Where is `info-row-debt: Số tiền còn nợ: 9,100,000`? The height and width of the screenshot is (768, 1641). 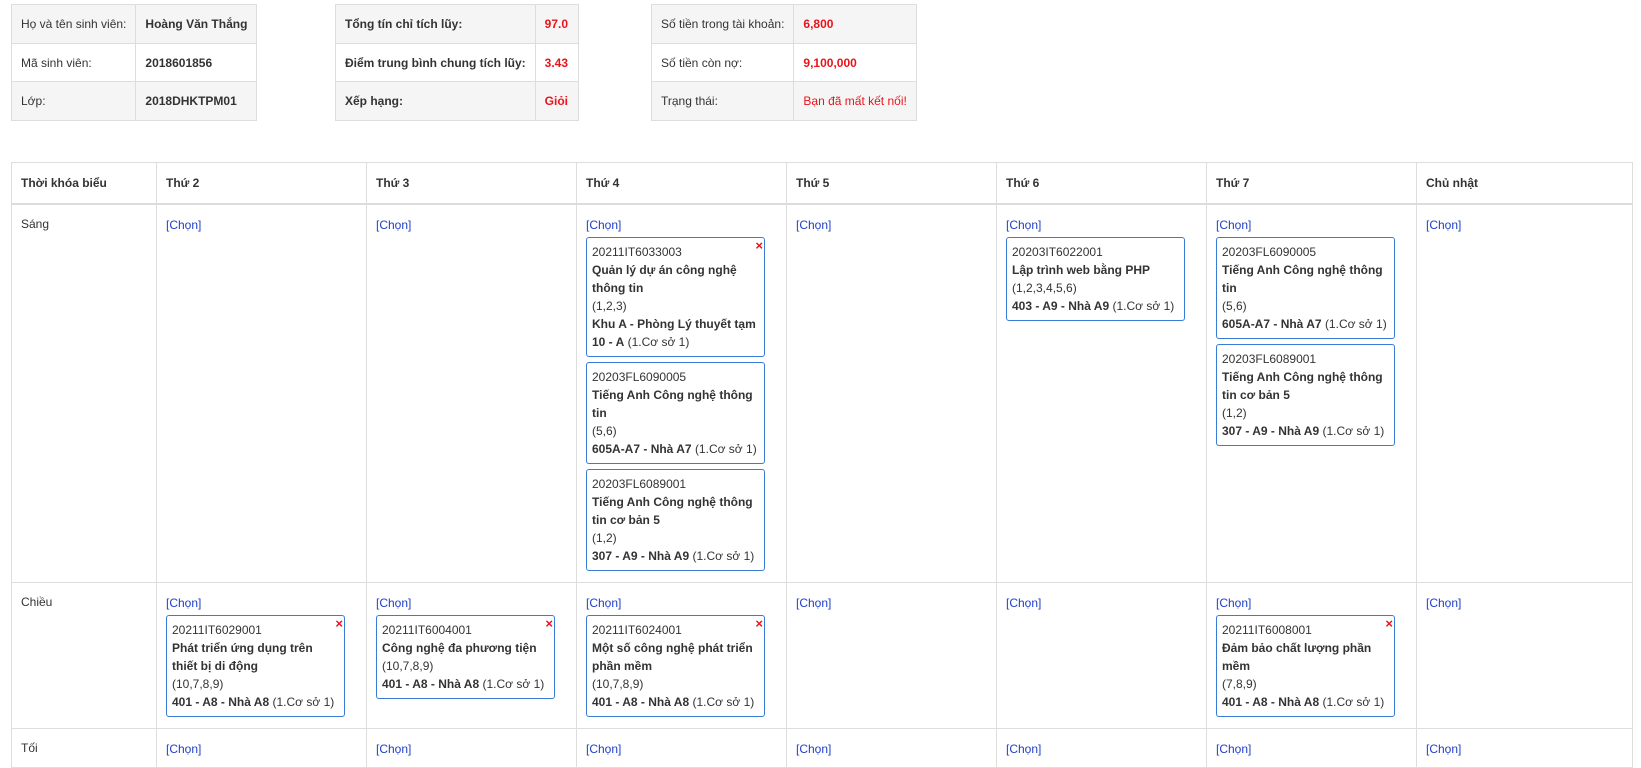 info-row-debt: Số tiền còn nợ: 9,100,000 is located at coordinates (783, 62).